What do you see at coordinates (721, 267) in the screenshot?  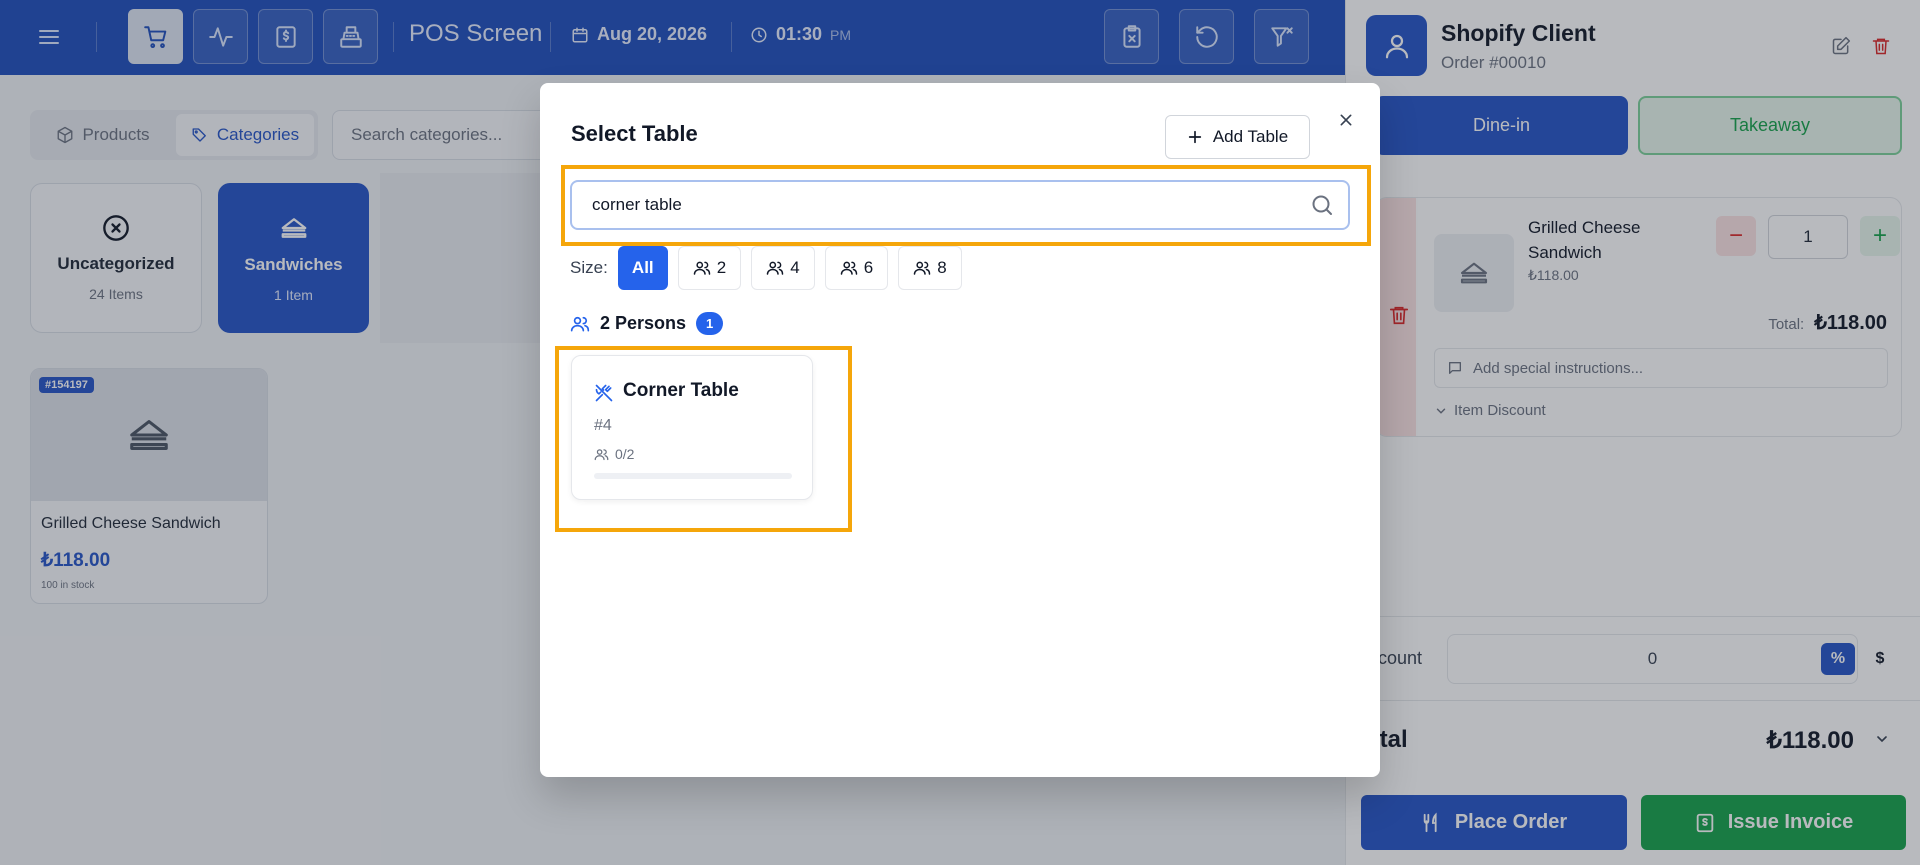 I see `size-chip-label: 2` at bounding box center [721, 267].